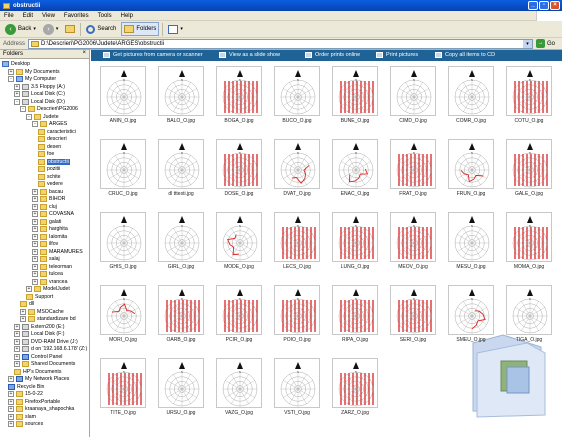 Image resolution: width=562 pixels, height=437 pixels. I want to click on file-thumbnail: N SERI_O.jpg, so click(413, 318).